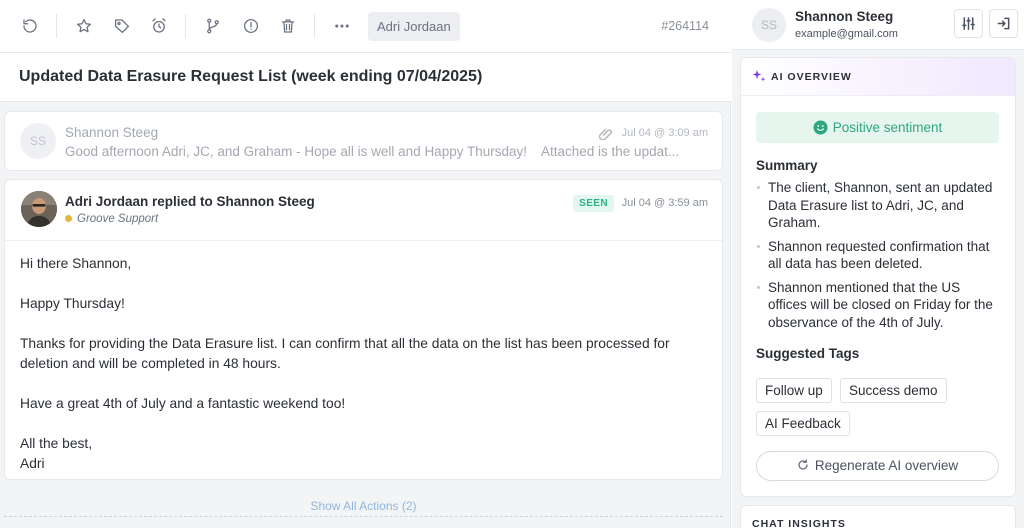 The image size is (1024, 528). I want to click on body-signature: Adri, so click(32, 463).